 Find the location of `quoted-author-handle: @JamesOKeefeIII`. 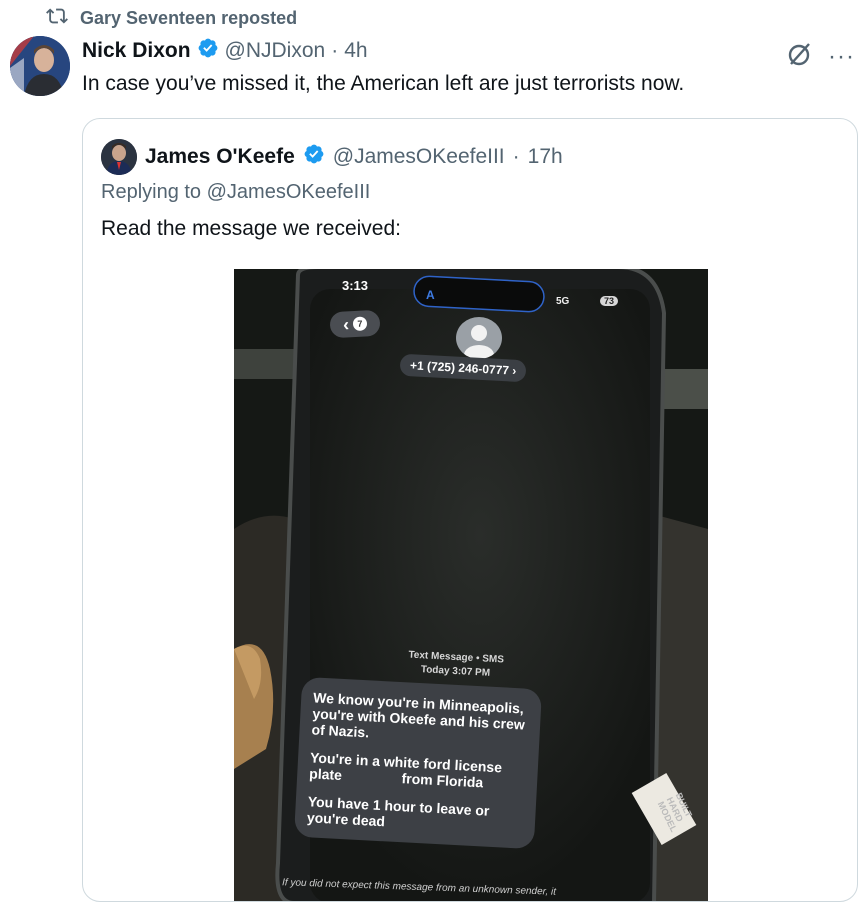

quoted-author-handle: @JamesOKeefeIII is located at coordinates (419, 157).